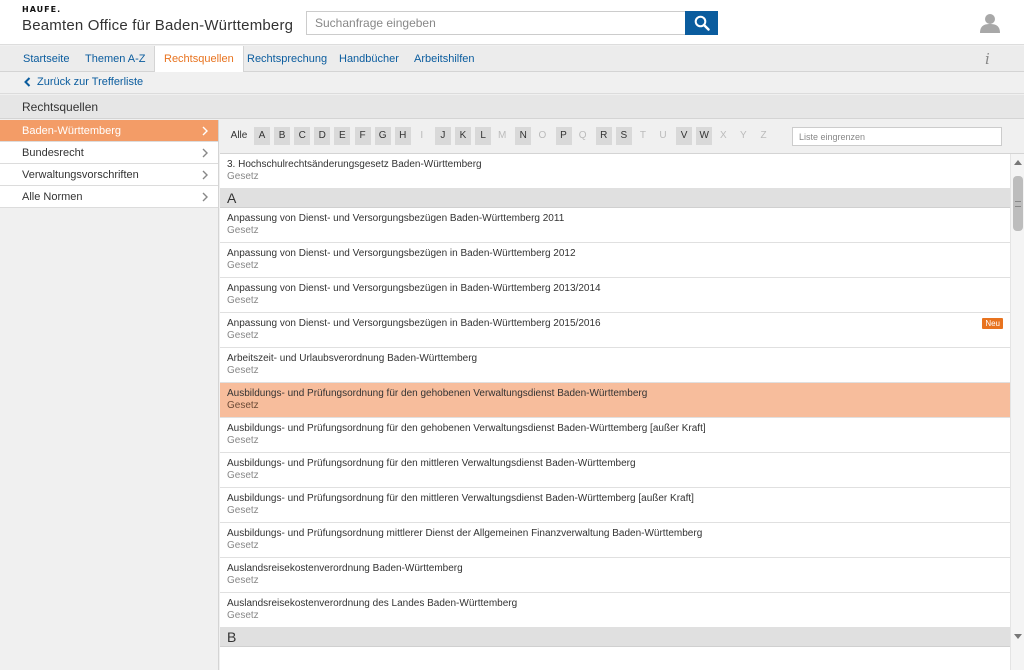 The height and width of the screenshot is (670, 1024). I want to click on letter-filter-p: P, so click(563, 136).